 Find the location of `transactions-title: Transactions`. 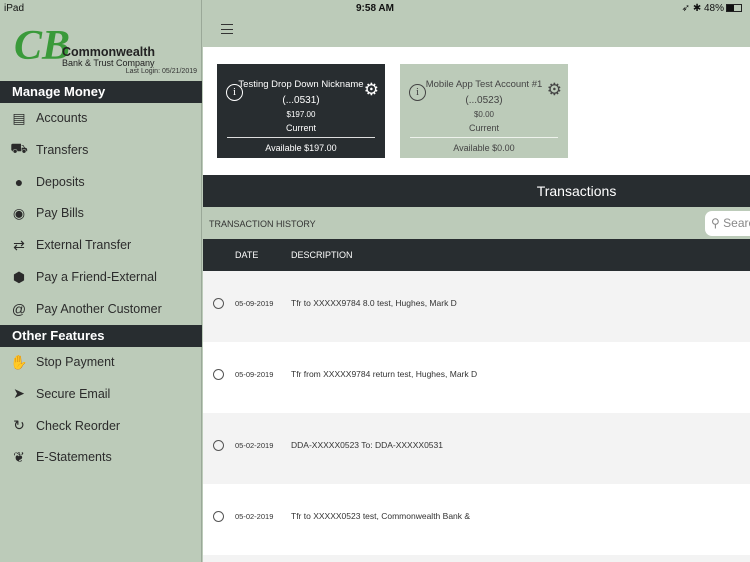

transactions-title: Transactions is located at coordinates (476, 191).